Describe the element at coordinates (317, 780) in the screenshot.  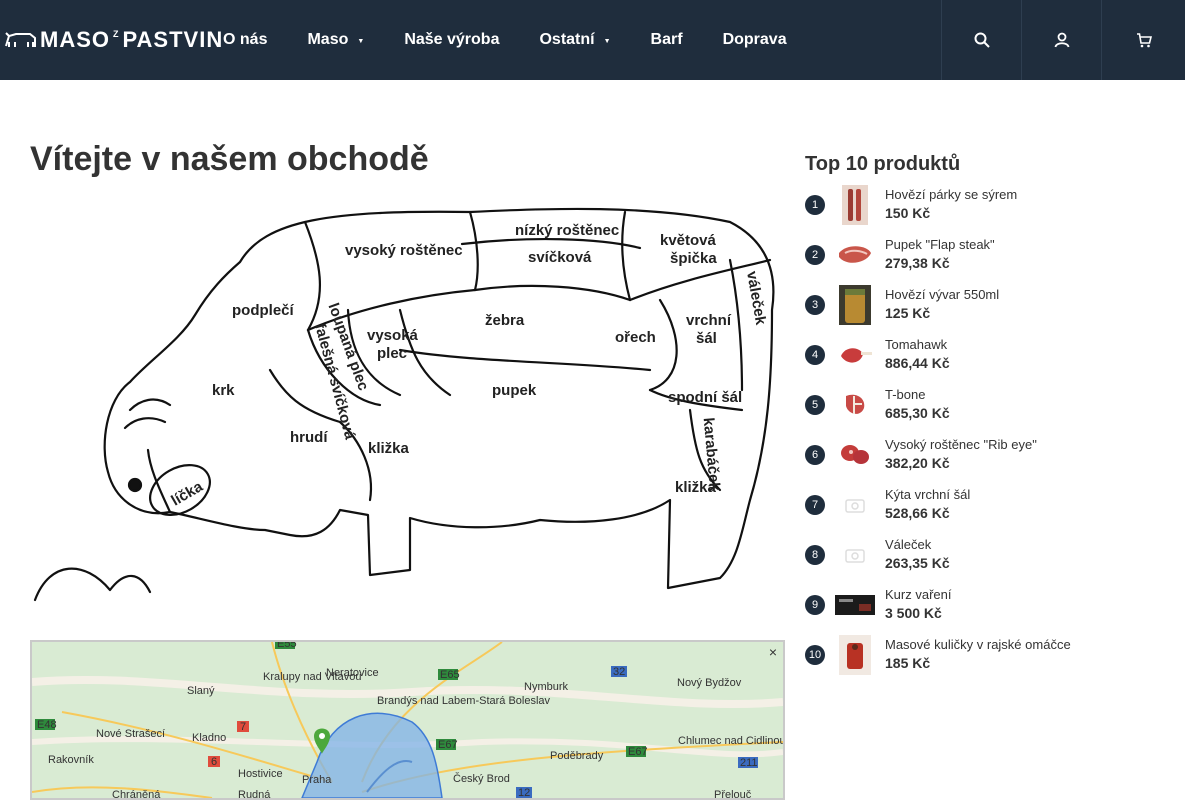
I see `map-place: Praha` at that location.